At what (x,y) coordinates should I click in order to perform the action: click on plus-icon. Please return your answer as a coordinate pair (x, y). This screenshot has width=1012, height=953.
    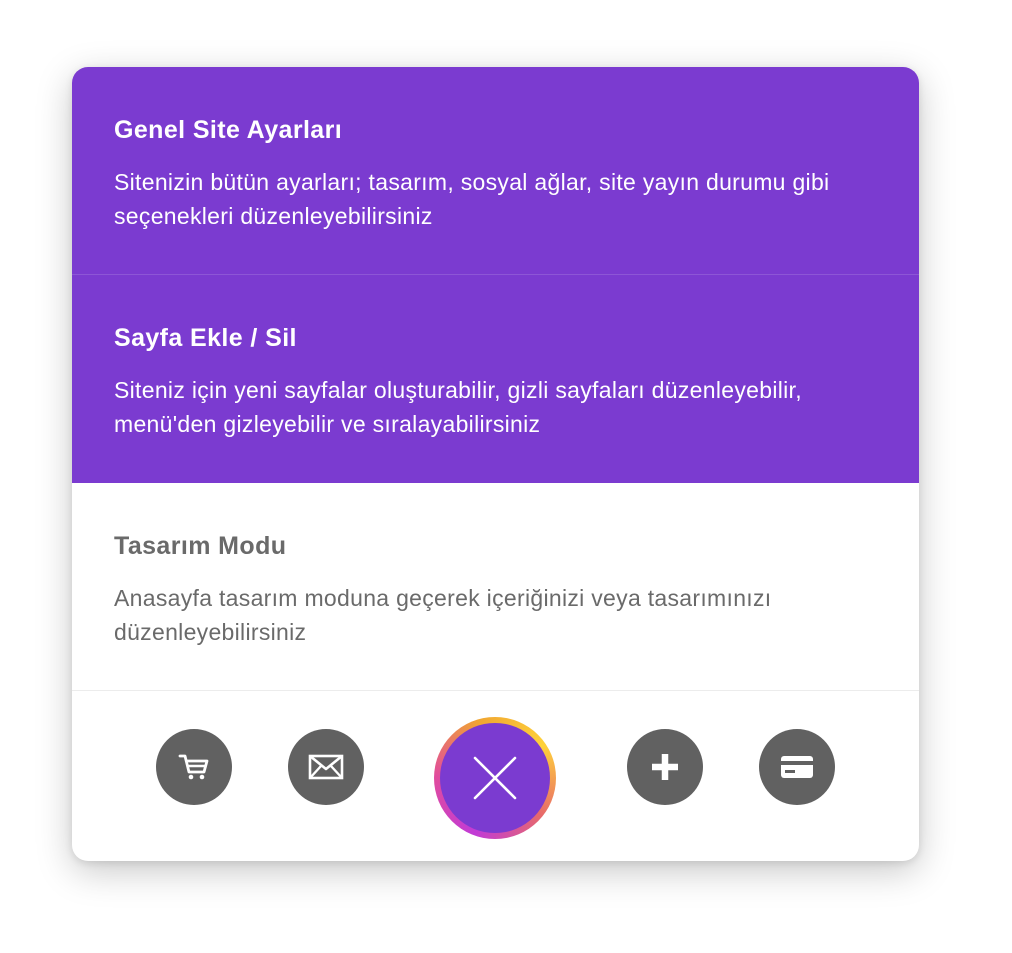
    Looking at the image, I should click on (665, 767).